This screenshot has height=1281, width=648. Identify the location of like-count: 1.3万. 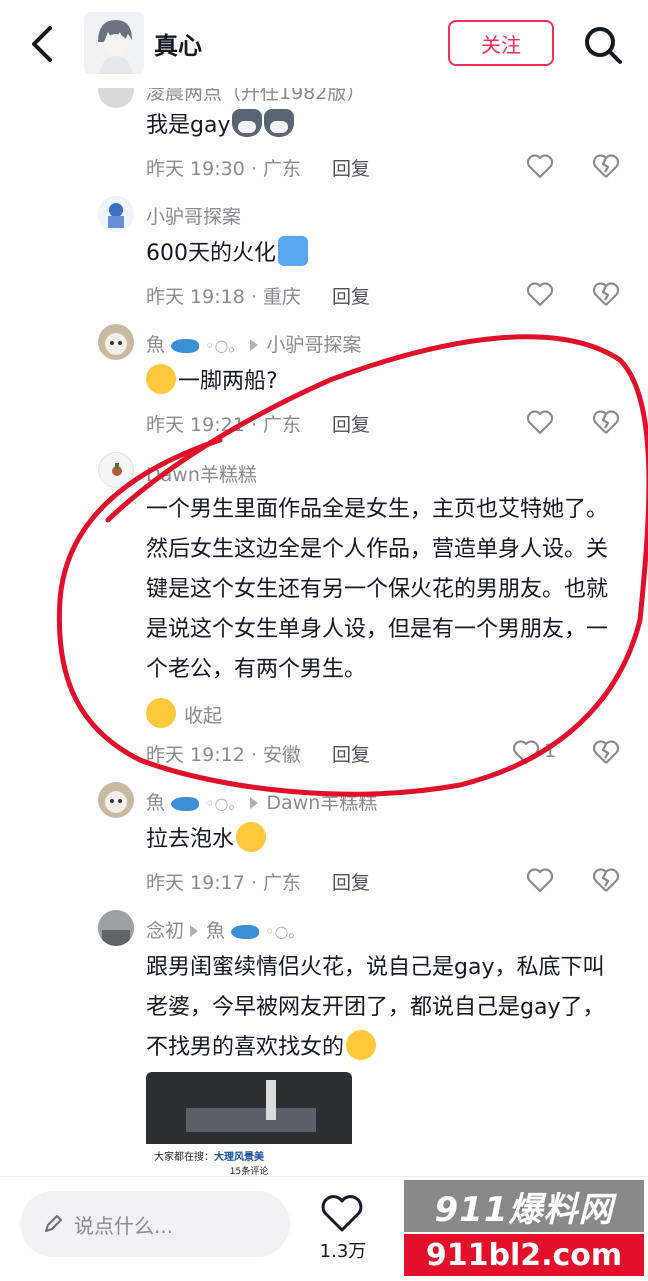
(343, 1251).